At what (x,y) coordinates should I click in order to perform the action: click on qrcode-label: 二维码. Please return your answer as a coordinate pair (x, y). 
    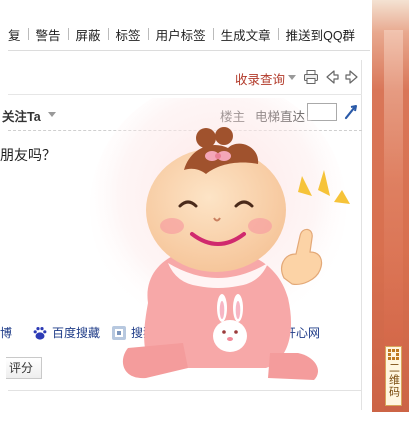
    Looking at the image, I should click on (393, 380).